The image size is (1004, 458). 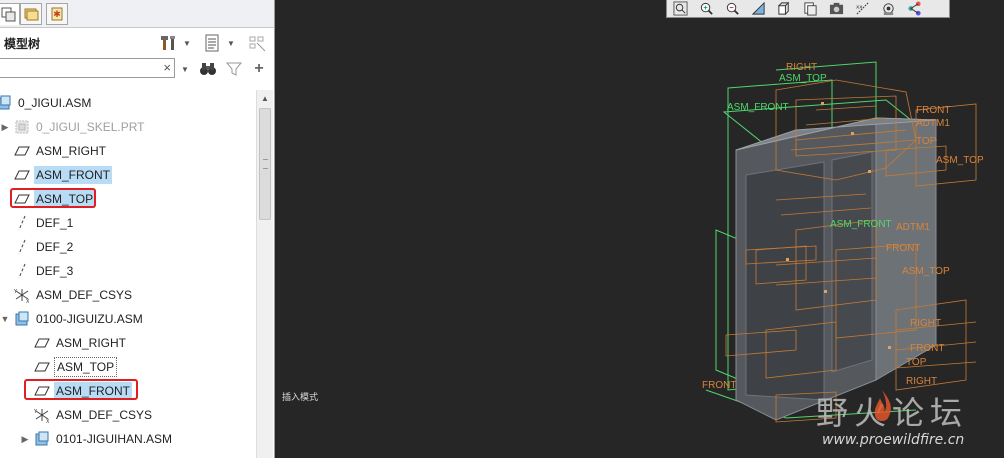 What do you see at coordinates (264, 274) in the screenshot?
I see `tree-scrollbar: ▲` at bounding box center [264, 274].